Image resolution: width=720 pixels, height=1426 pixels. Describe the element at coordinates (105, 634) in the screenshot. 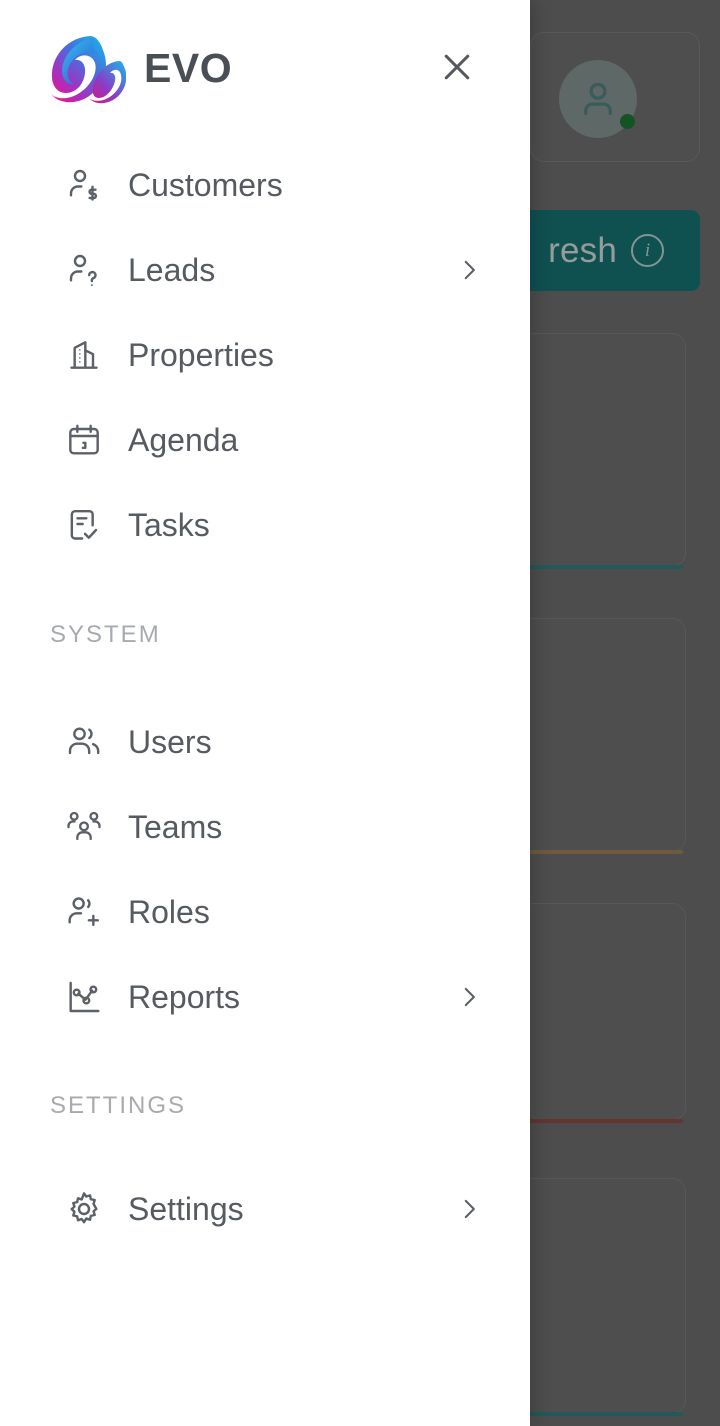

I see `section-header-system: SYSTEM` at that location.